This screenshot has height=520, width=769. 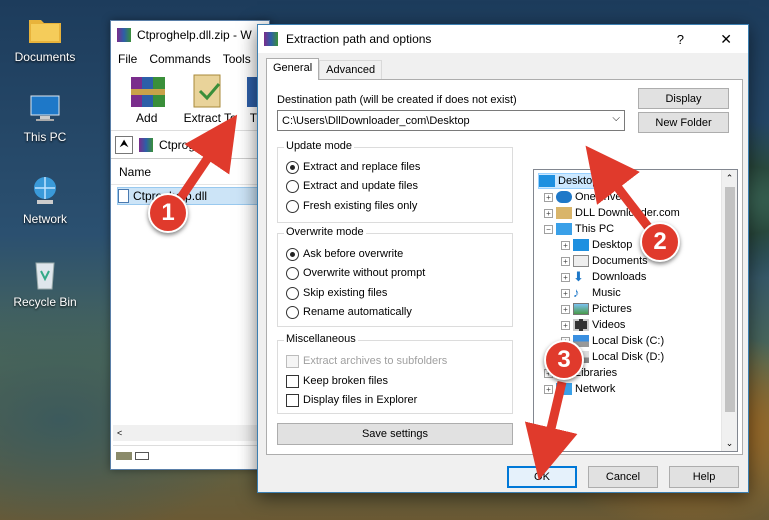 What do you see at coordinates (596, 309) in the screenshot?
I see `tree-item-pictures: + Pictures` at bounding box center [596, 309].